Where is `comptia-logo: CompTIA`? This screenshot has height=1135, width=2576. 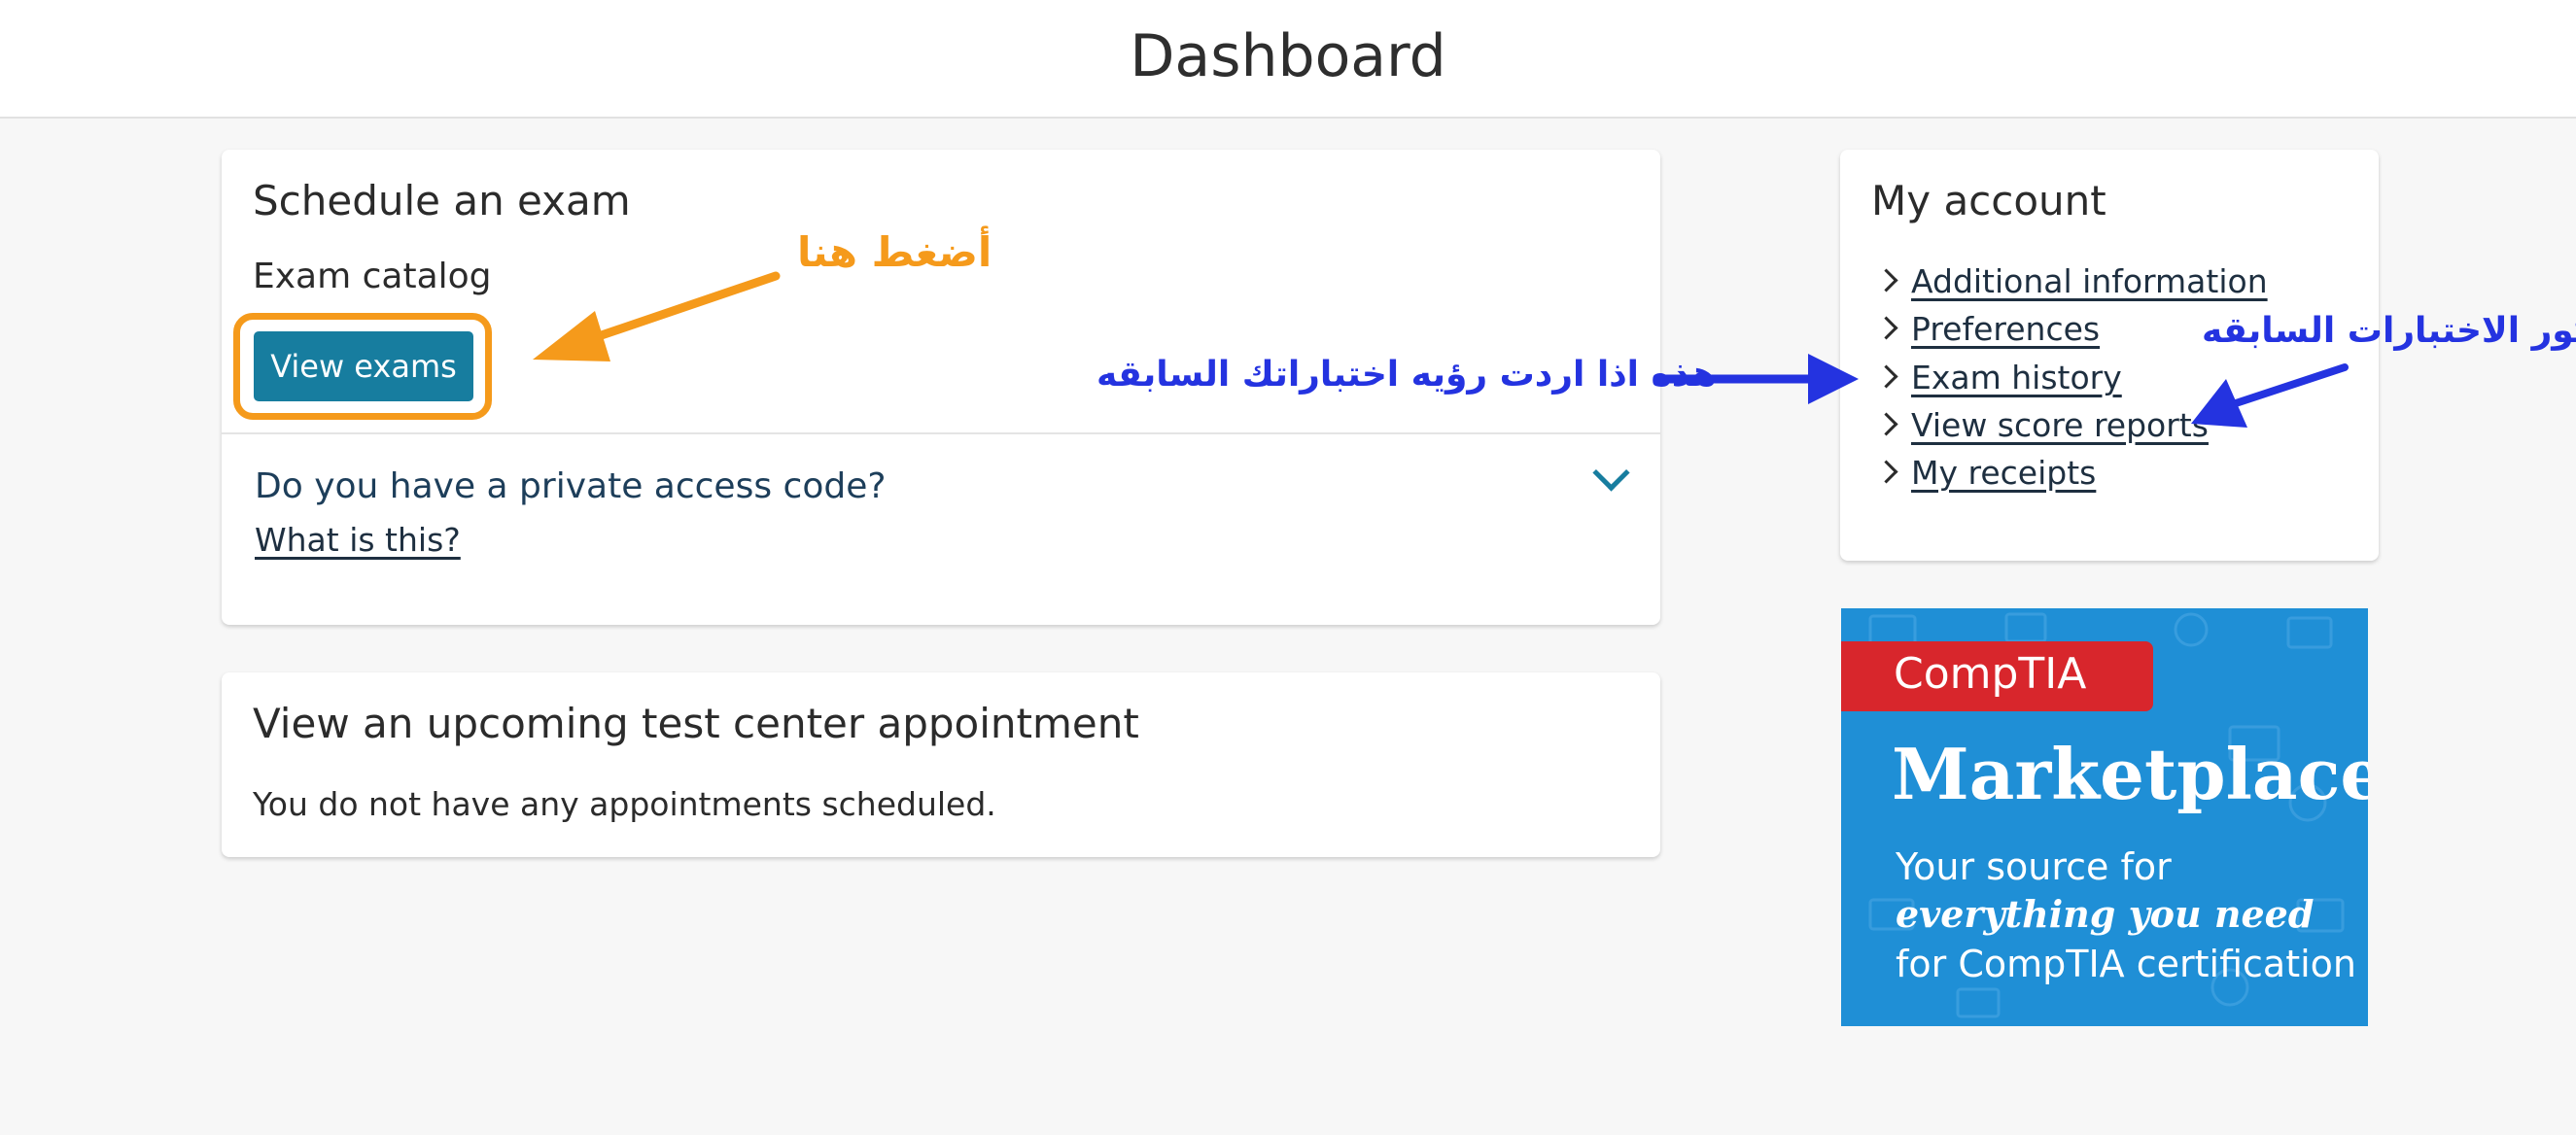
comptia-logo: CompTIA is located at coordinates (1997, 676).